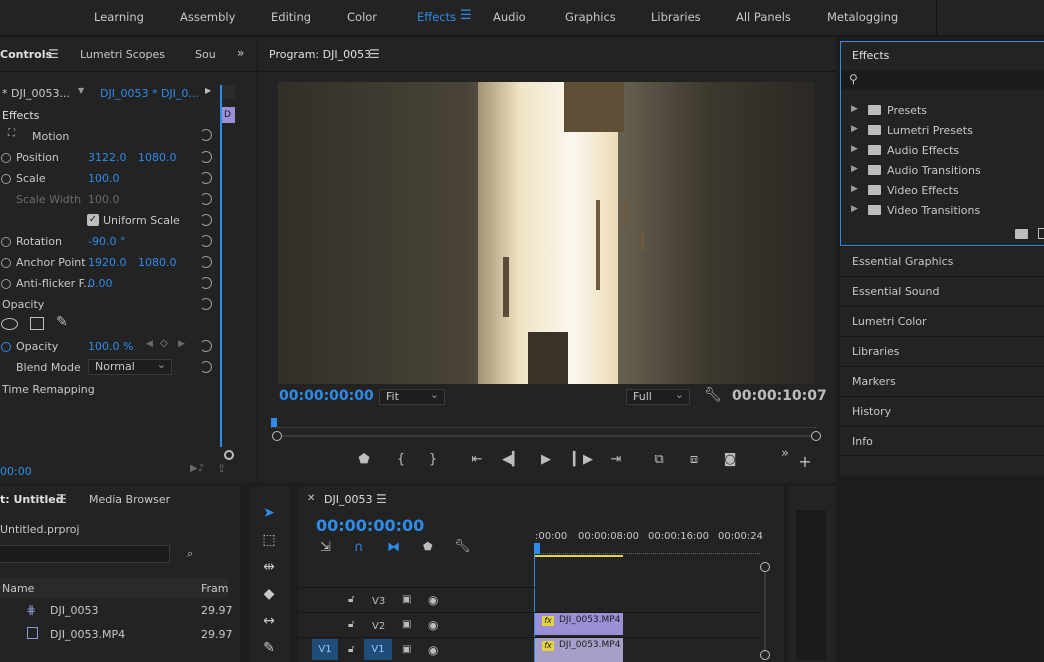 This screenshot has height=662, width=1044. I want to click on panel-libraries: Libraries, so click(942, 351).